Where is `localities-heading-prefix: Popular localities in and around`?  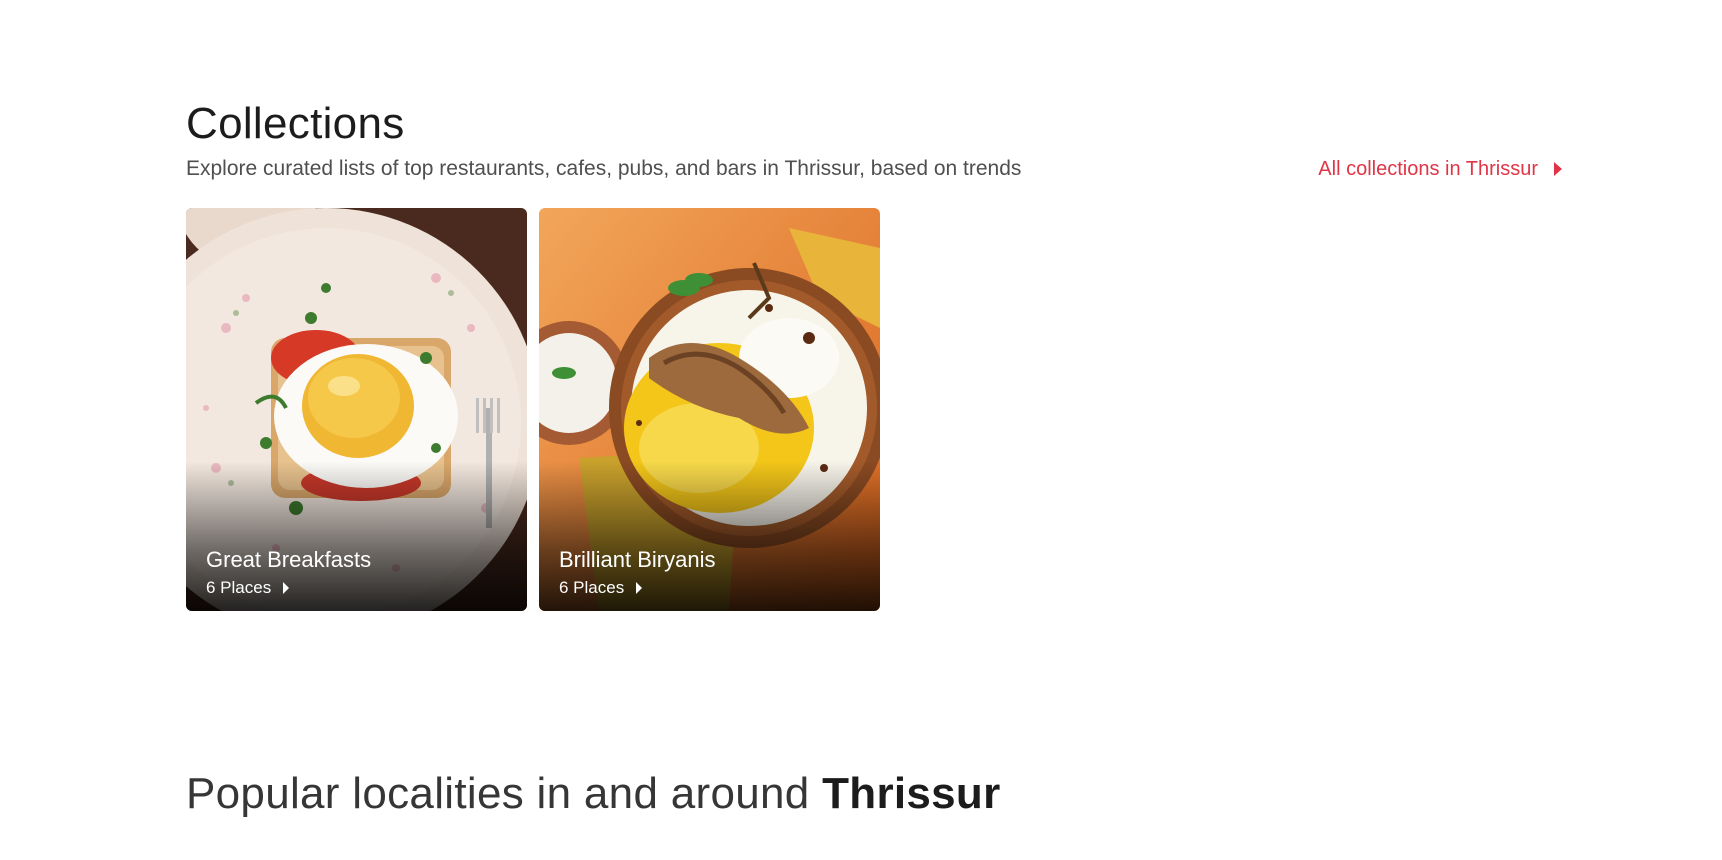 localities-heading-prefix: Popular localities in and around is located at coordinates (498, 793).